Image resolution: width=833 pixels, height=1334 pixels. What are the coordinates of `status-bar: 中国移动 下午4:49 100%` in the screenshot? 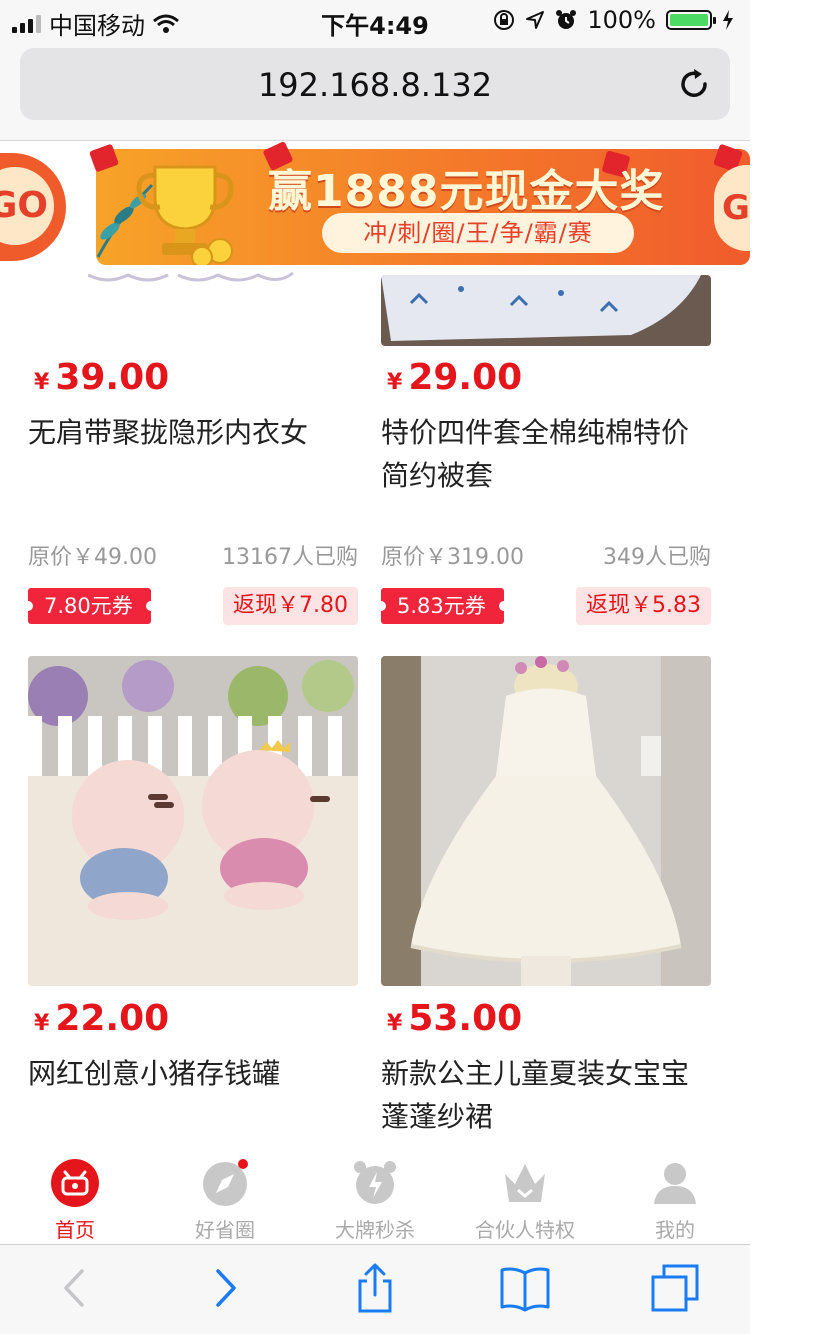 It's located at (375, 20).